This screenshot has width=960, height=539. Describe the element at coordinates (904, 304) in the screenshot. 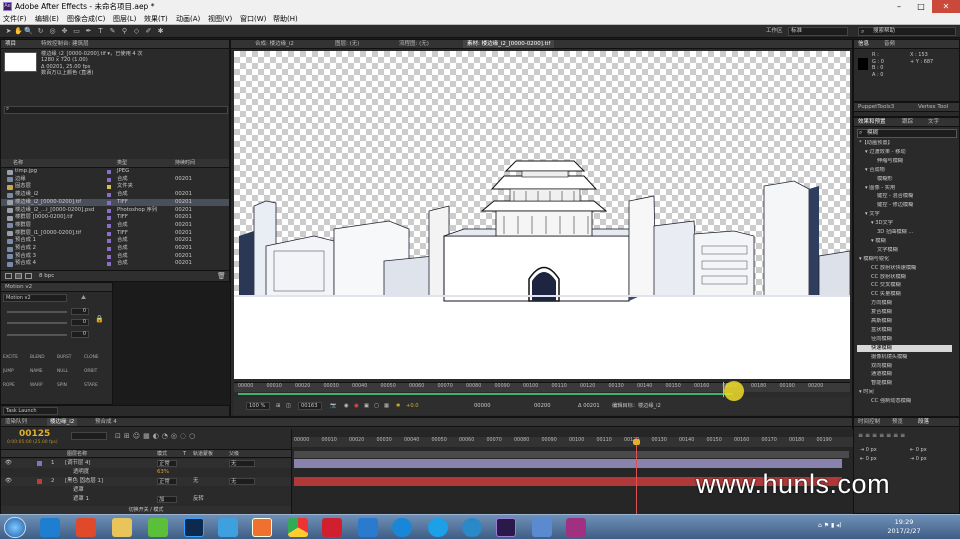

I see `effect-item: 方向模糊` at that location.